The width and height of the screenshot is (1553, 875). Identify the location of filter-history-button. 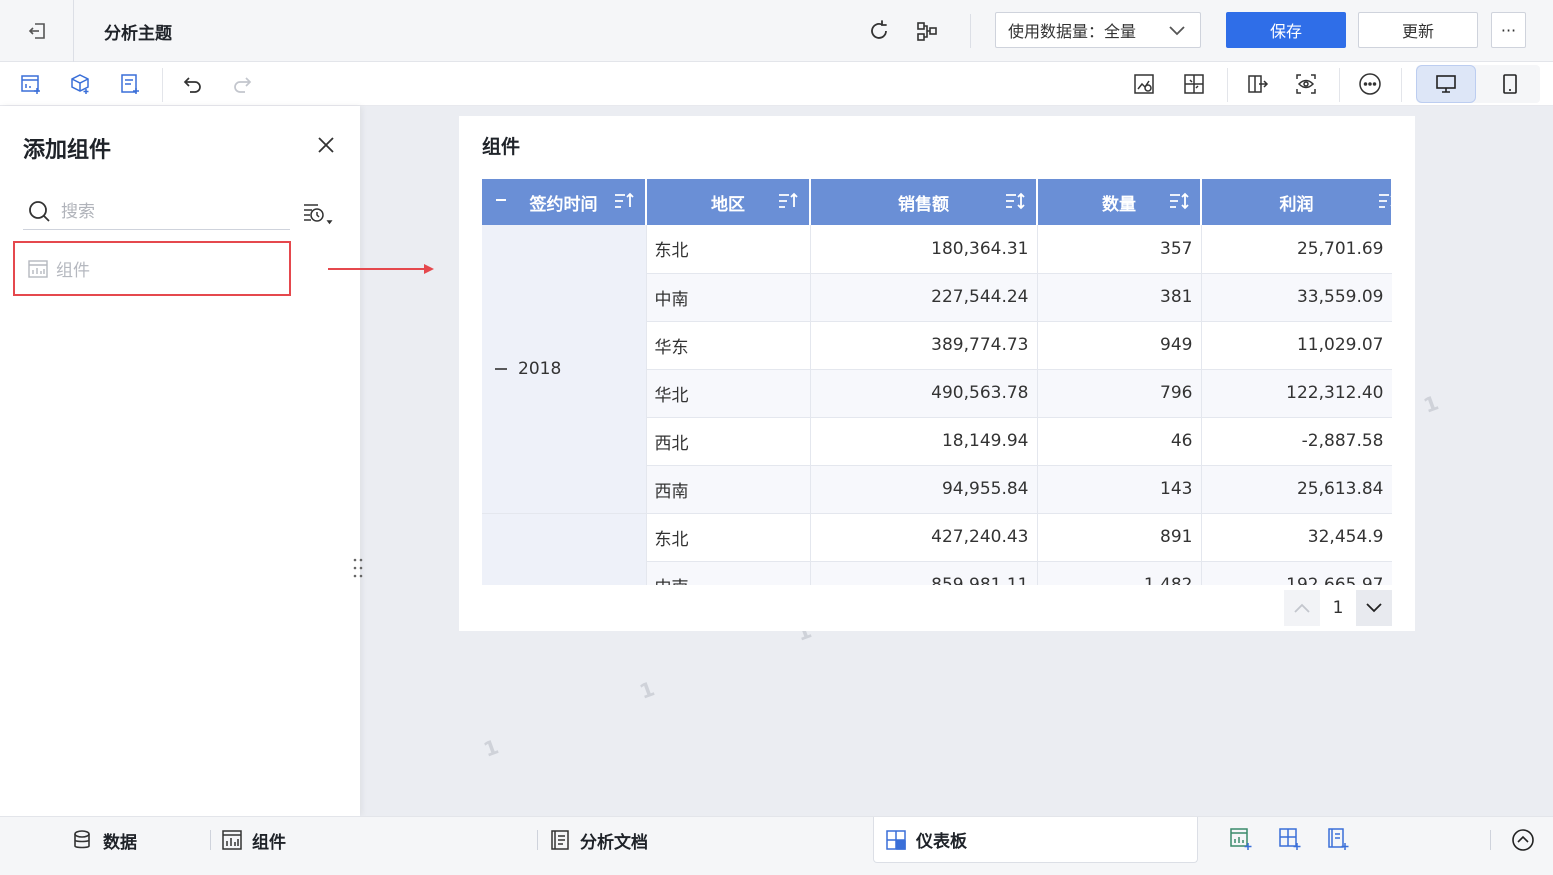
(318, 213).